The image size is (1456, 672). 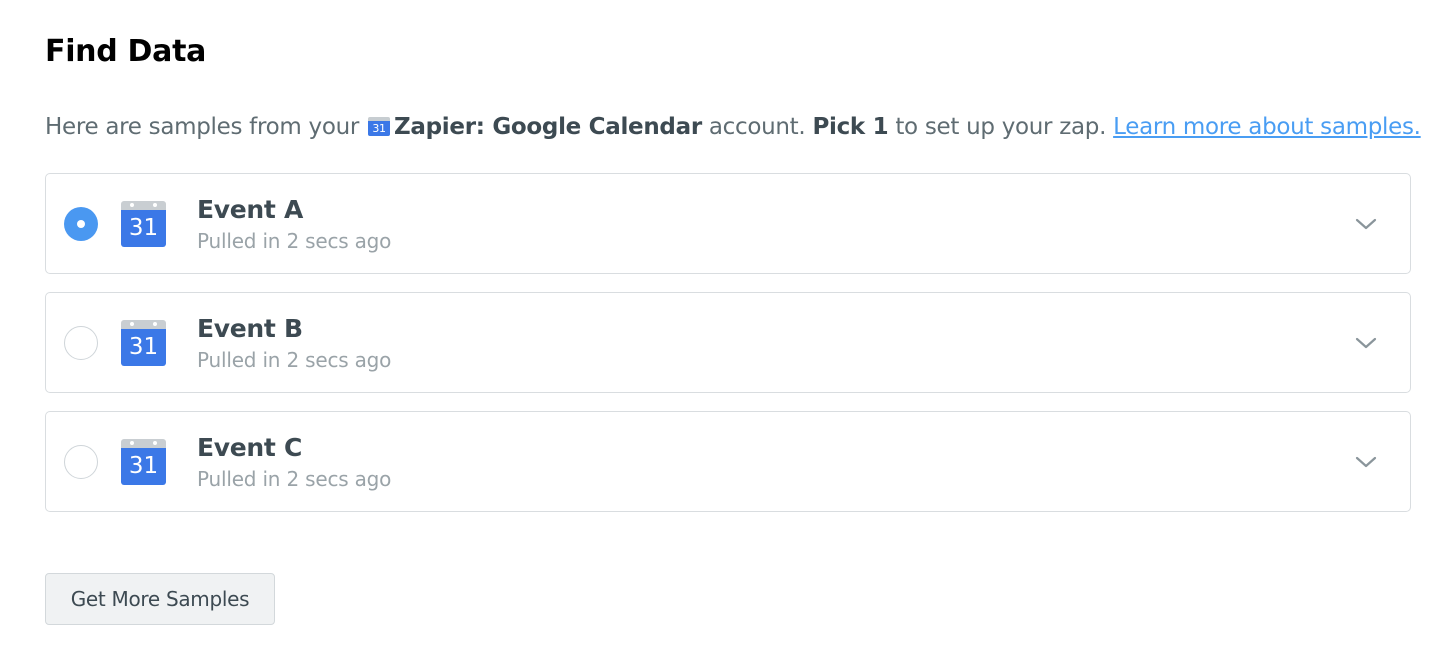 What do you see at coordinates (850, 127) in the screenshot?
I see `pick-count: Pick 1` at bounding box center [850, 127].